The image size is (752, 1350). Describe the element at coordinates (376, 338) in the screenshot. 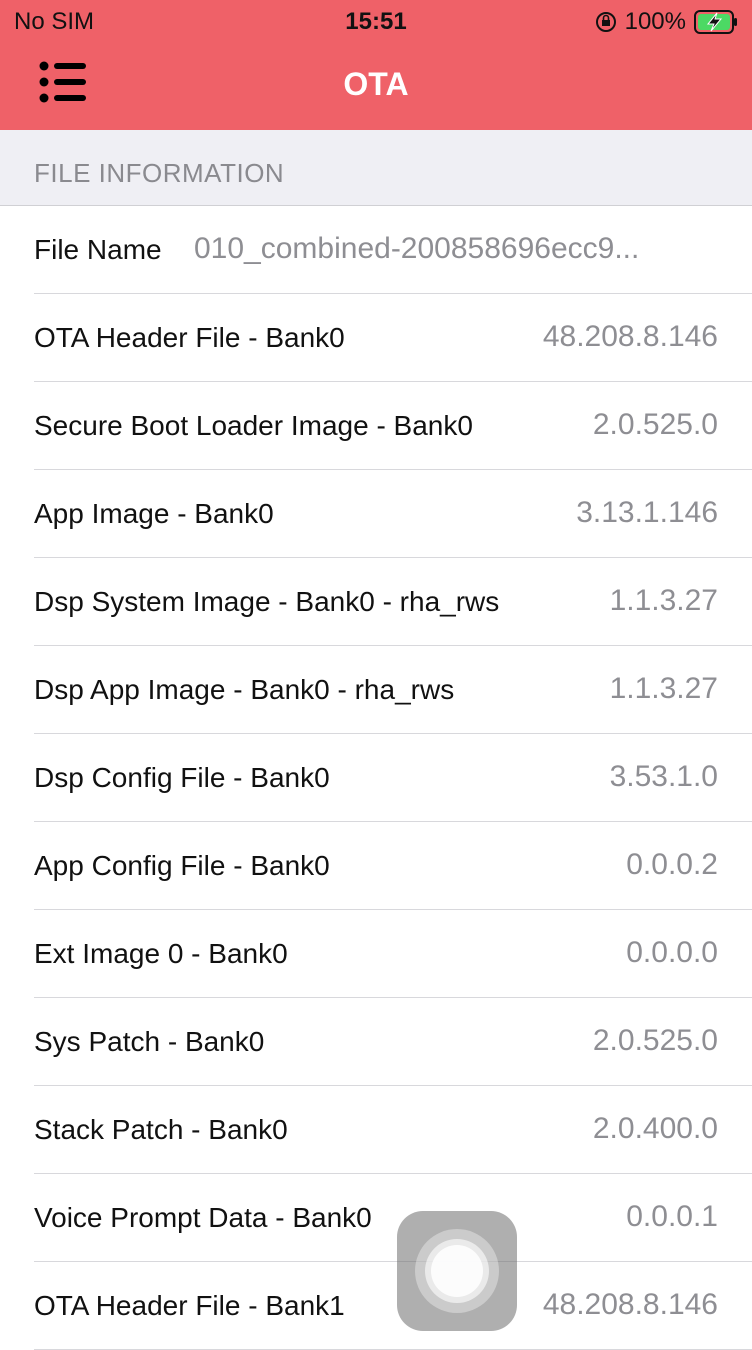

I see `list-item: OTA Header File - Bank0 48.208.8.146` at that location.